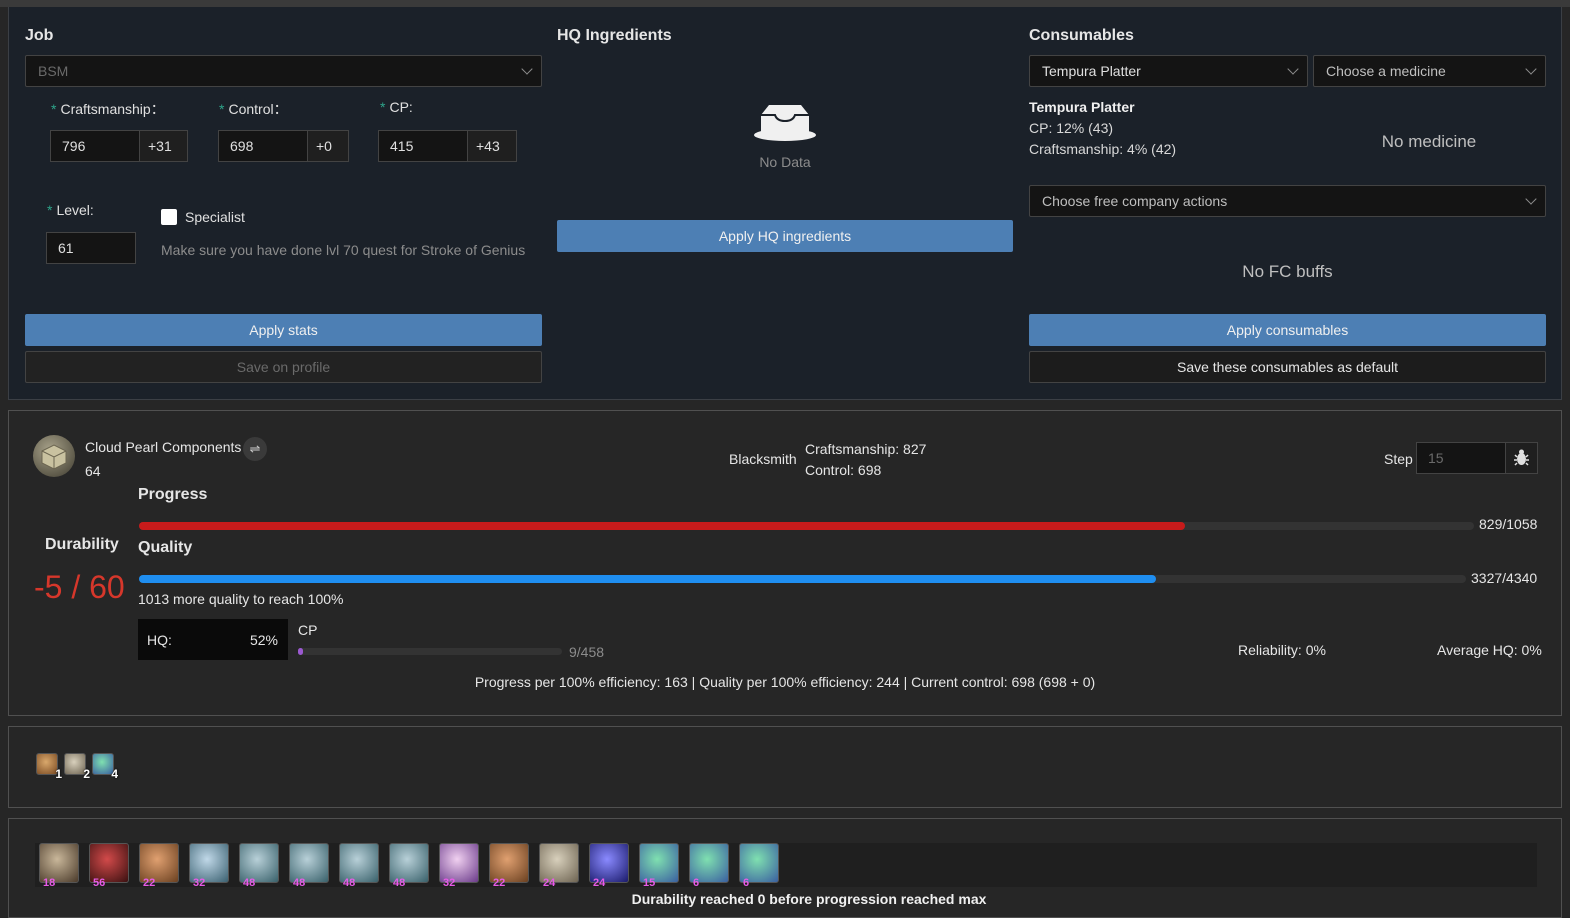 The height and width of the screenshot is (918, 1570). What do you see at coordinates (77, 767) in the screenshot?
I see `buff-item: 2` at bounding box center [77, 767].